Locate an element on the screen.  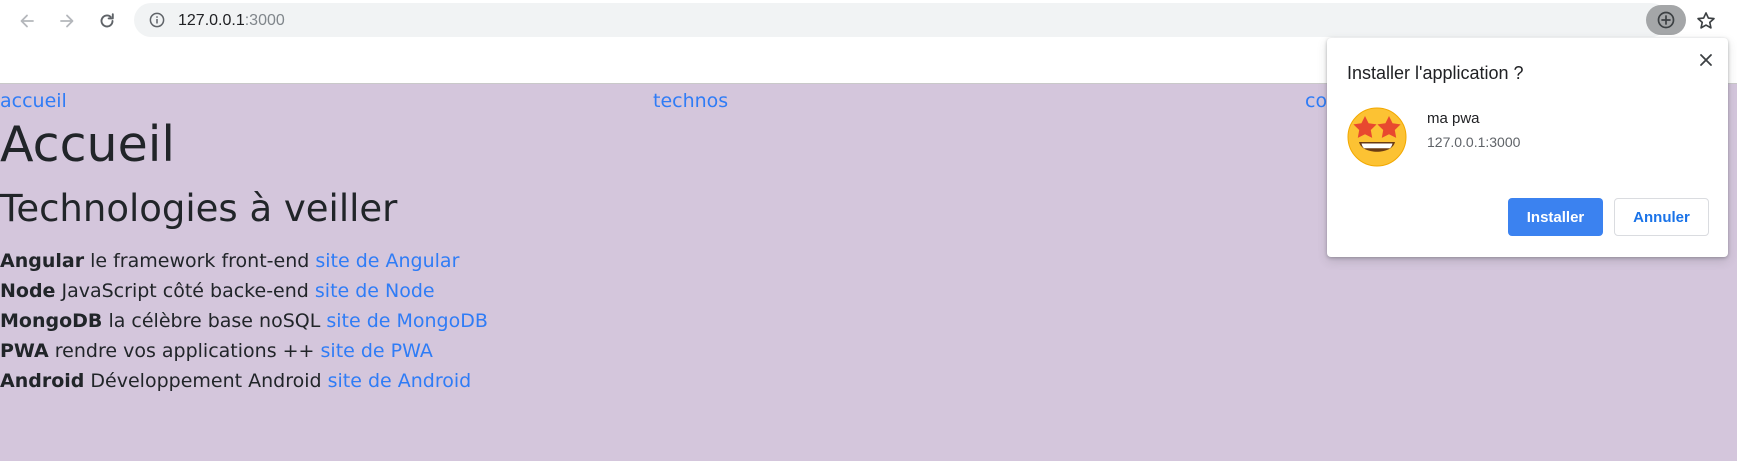
info-icon is located at coordinates (157, 20).